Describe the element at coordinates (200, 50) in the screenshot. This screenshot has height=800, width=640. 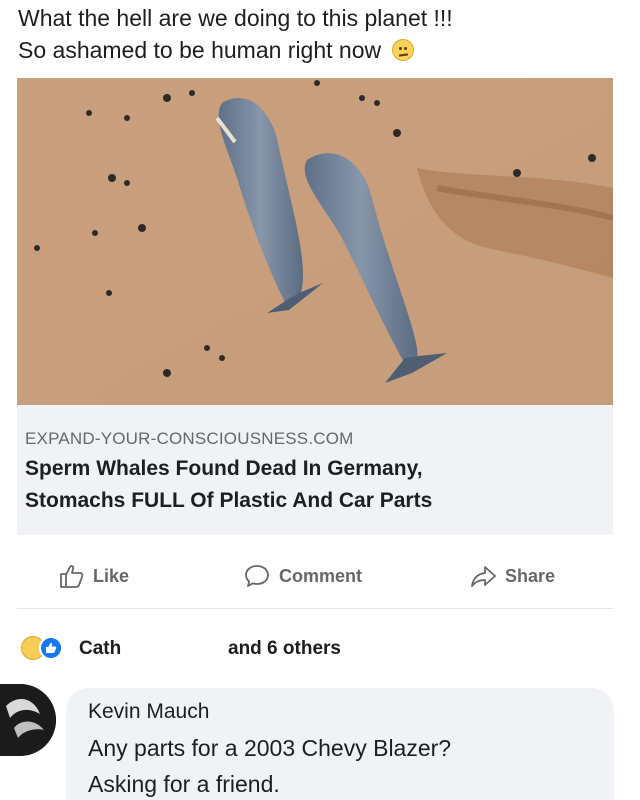
I see `post-text-line-2-text: So ashamed to be human right now` at that location.